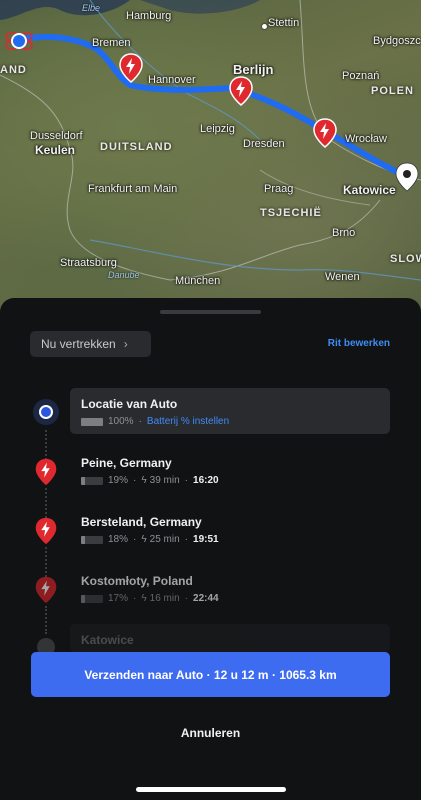 The image size is (421, 800). Describe the element at coordinates (164, 598) in the screenshot. I see `charge-time: 16 min` at that location.